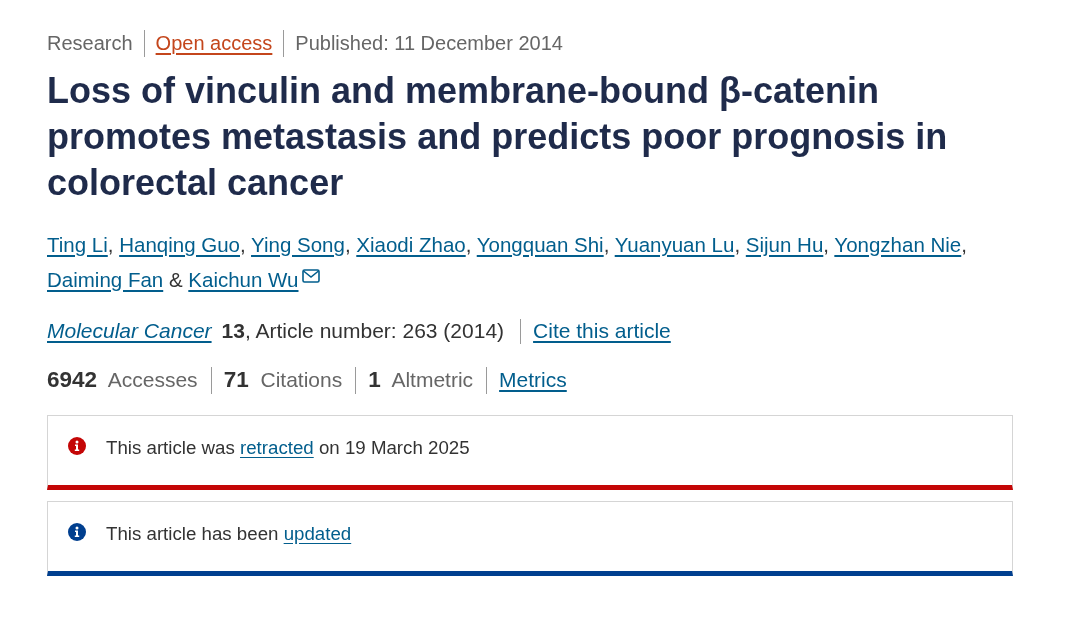  What do you see at coordinates (898, 244) in the screenshot?
I see `author-link: Yongzhan Nie` at bounding box center [898, 244].